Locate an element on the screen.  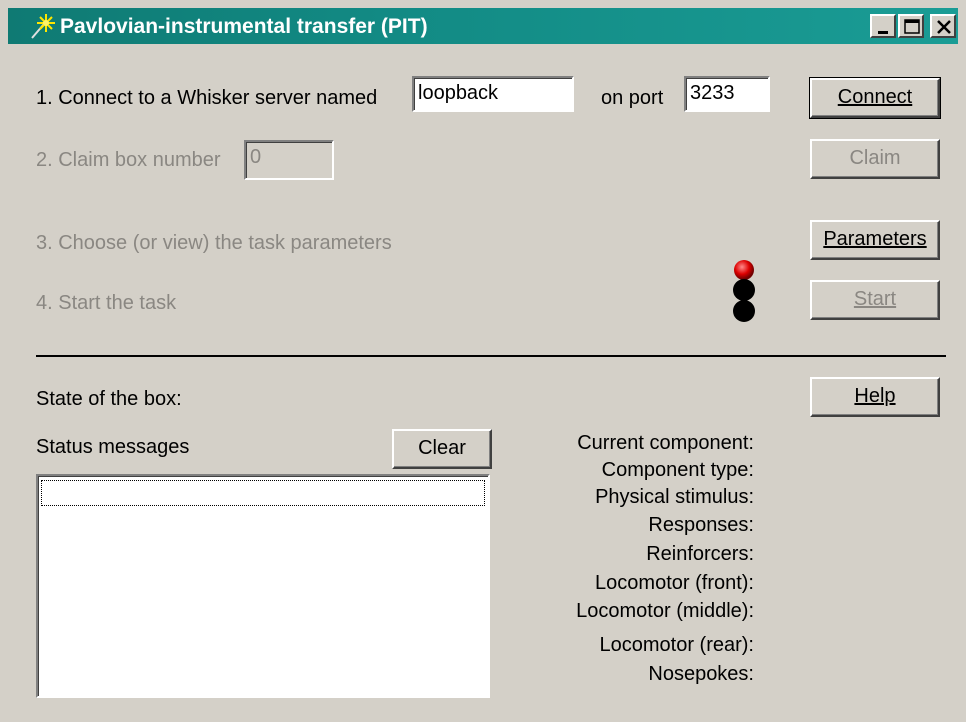
detail-responses: Responses: is located at coordinates (701, 525).